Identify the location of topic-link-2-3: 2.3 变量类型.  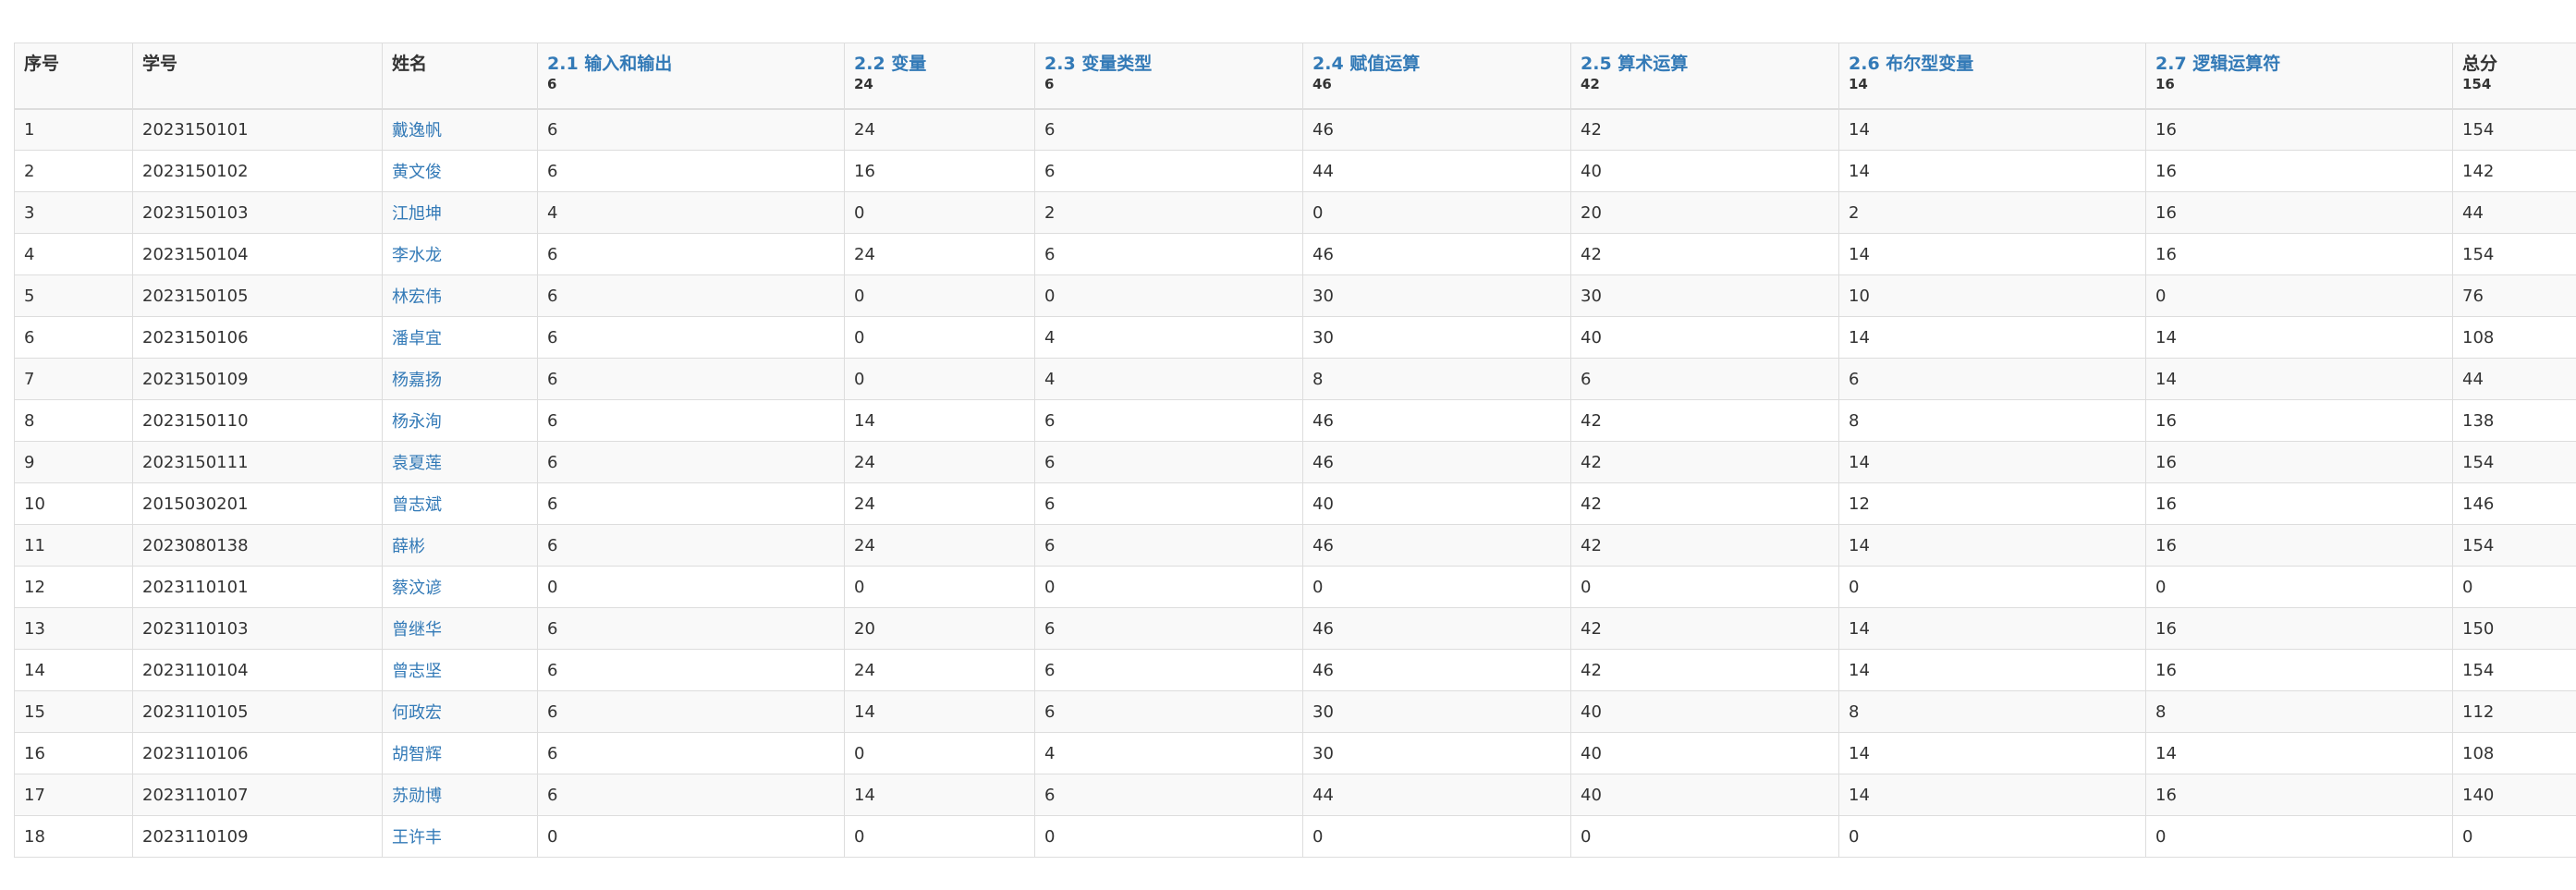
(1168, 64).